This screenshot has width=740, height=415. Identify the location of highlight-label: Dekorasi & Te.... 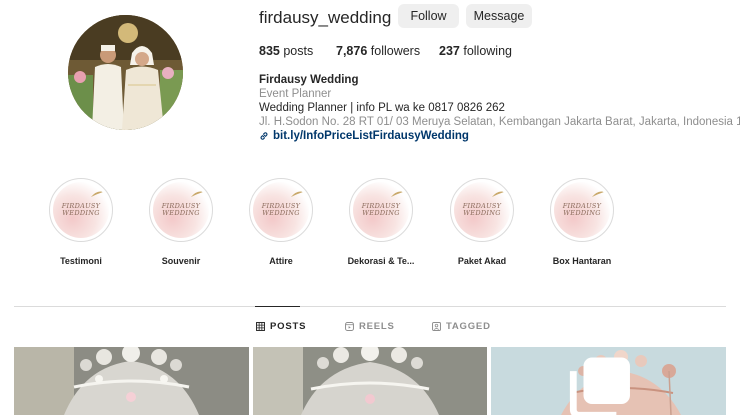
(381, 261).